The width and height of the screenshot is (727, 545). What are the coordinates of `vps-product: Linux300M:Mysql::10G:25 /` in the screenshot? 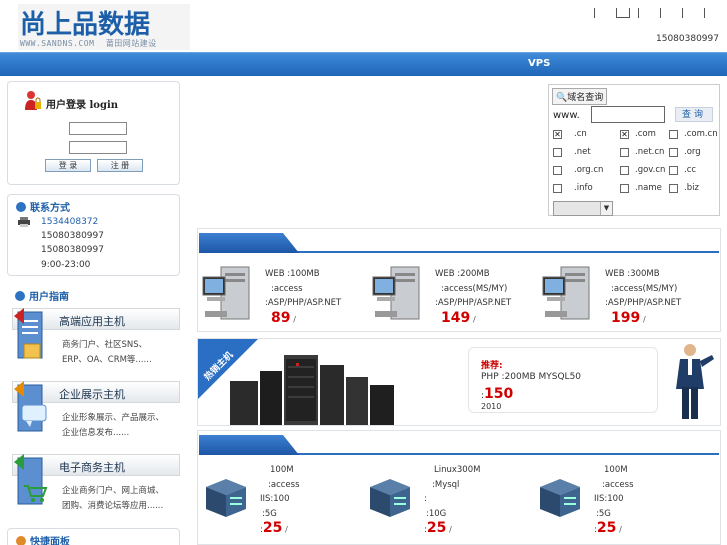 It's located at (452, 500).